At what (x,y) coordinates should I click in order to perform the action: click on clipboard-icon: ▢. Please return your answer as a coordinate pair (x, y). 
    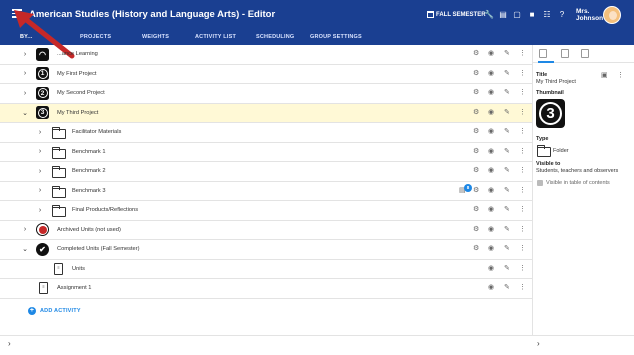
    Looking at the image, I should click on (517, 15).